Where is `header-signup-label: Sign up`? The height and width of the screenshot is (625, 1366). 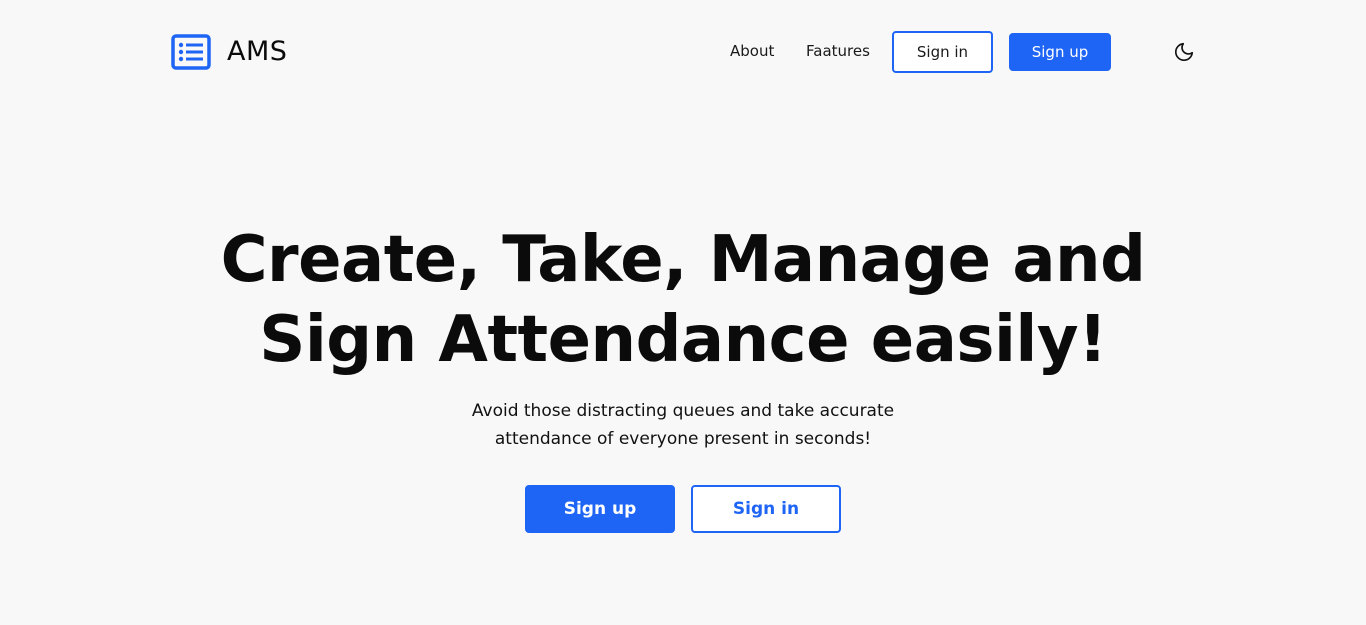
header-signup-label: Sign up is located at coordinates (1060, 52).